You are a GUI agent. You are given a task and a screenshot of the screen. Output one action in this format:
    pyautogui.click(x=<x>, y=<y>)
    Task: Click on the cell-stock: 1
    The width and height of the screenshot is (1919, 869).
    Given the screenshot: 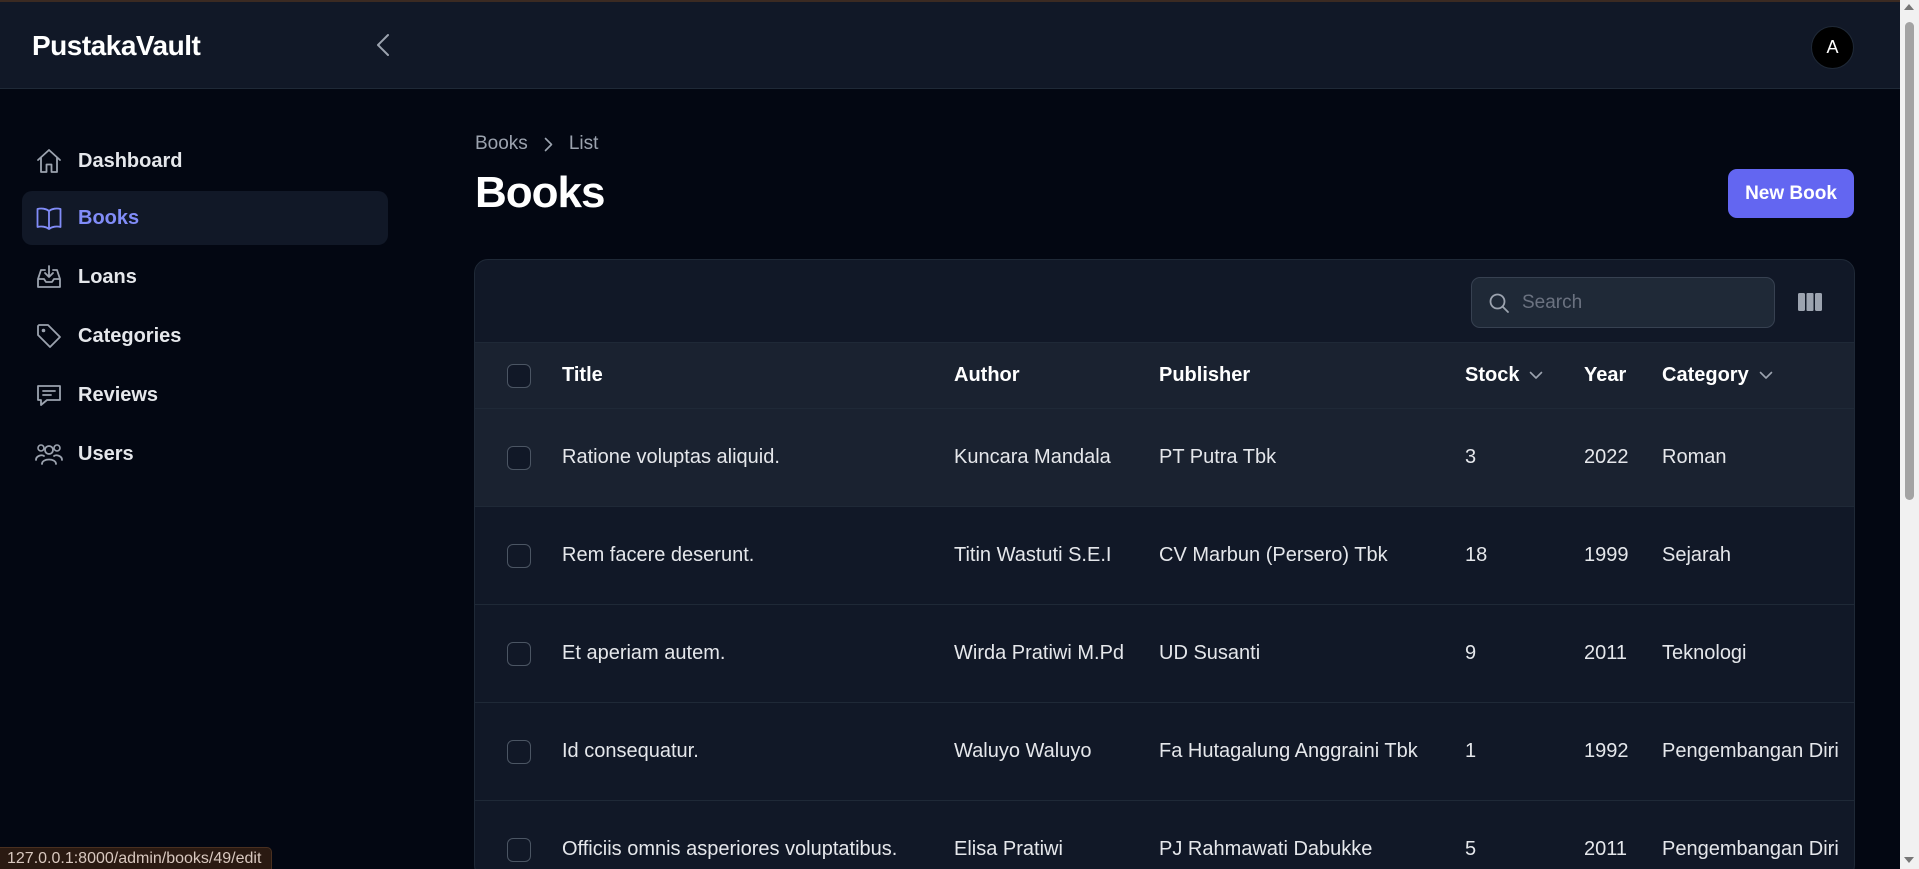 What is the action you would take?
    pyautogui.click(x=1471, y=751)
    